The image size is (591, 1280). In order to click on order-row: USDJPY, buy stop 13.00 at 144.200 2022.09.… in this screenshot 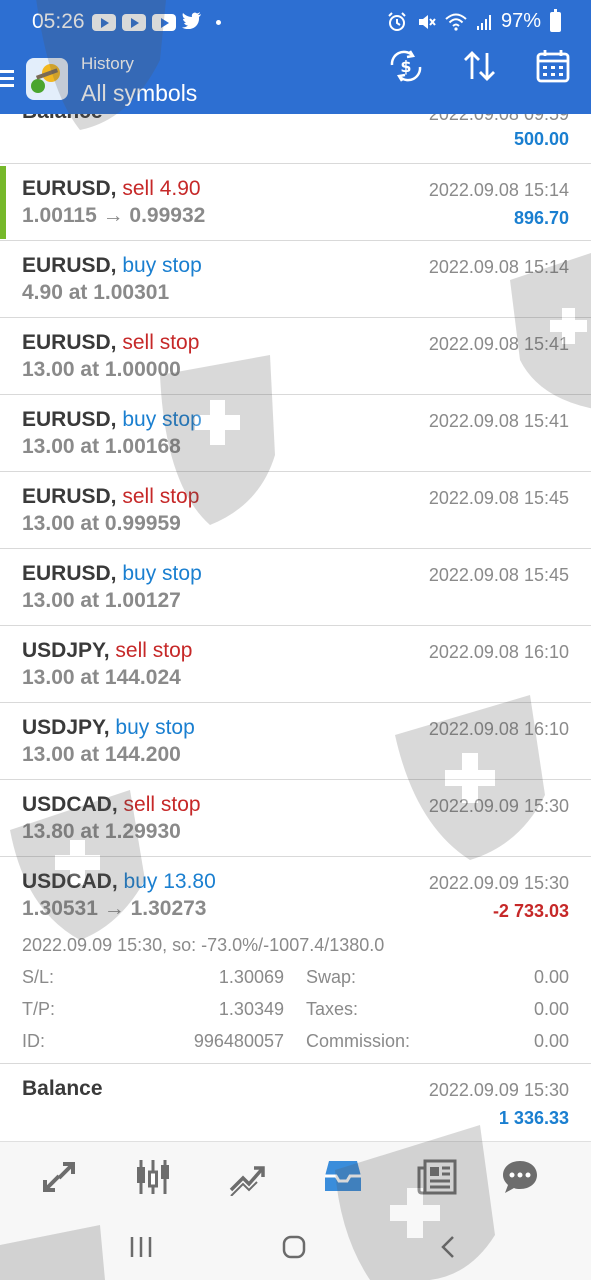, I will do `click(295, 741)`.